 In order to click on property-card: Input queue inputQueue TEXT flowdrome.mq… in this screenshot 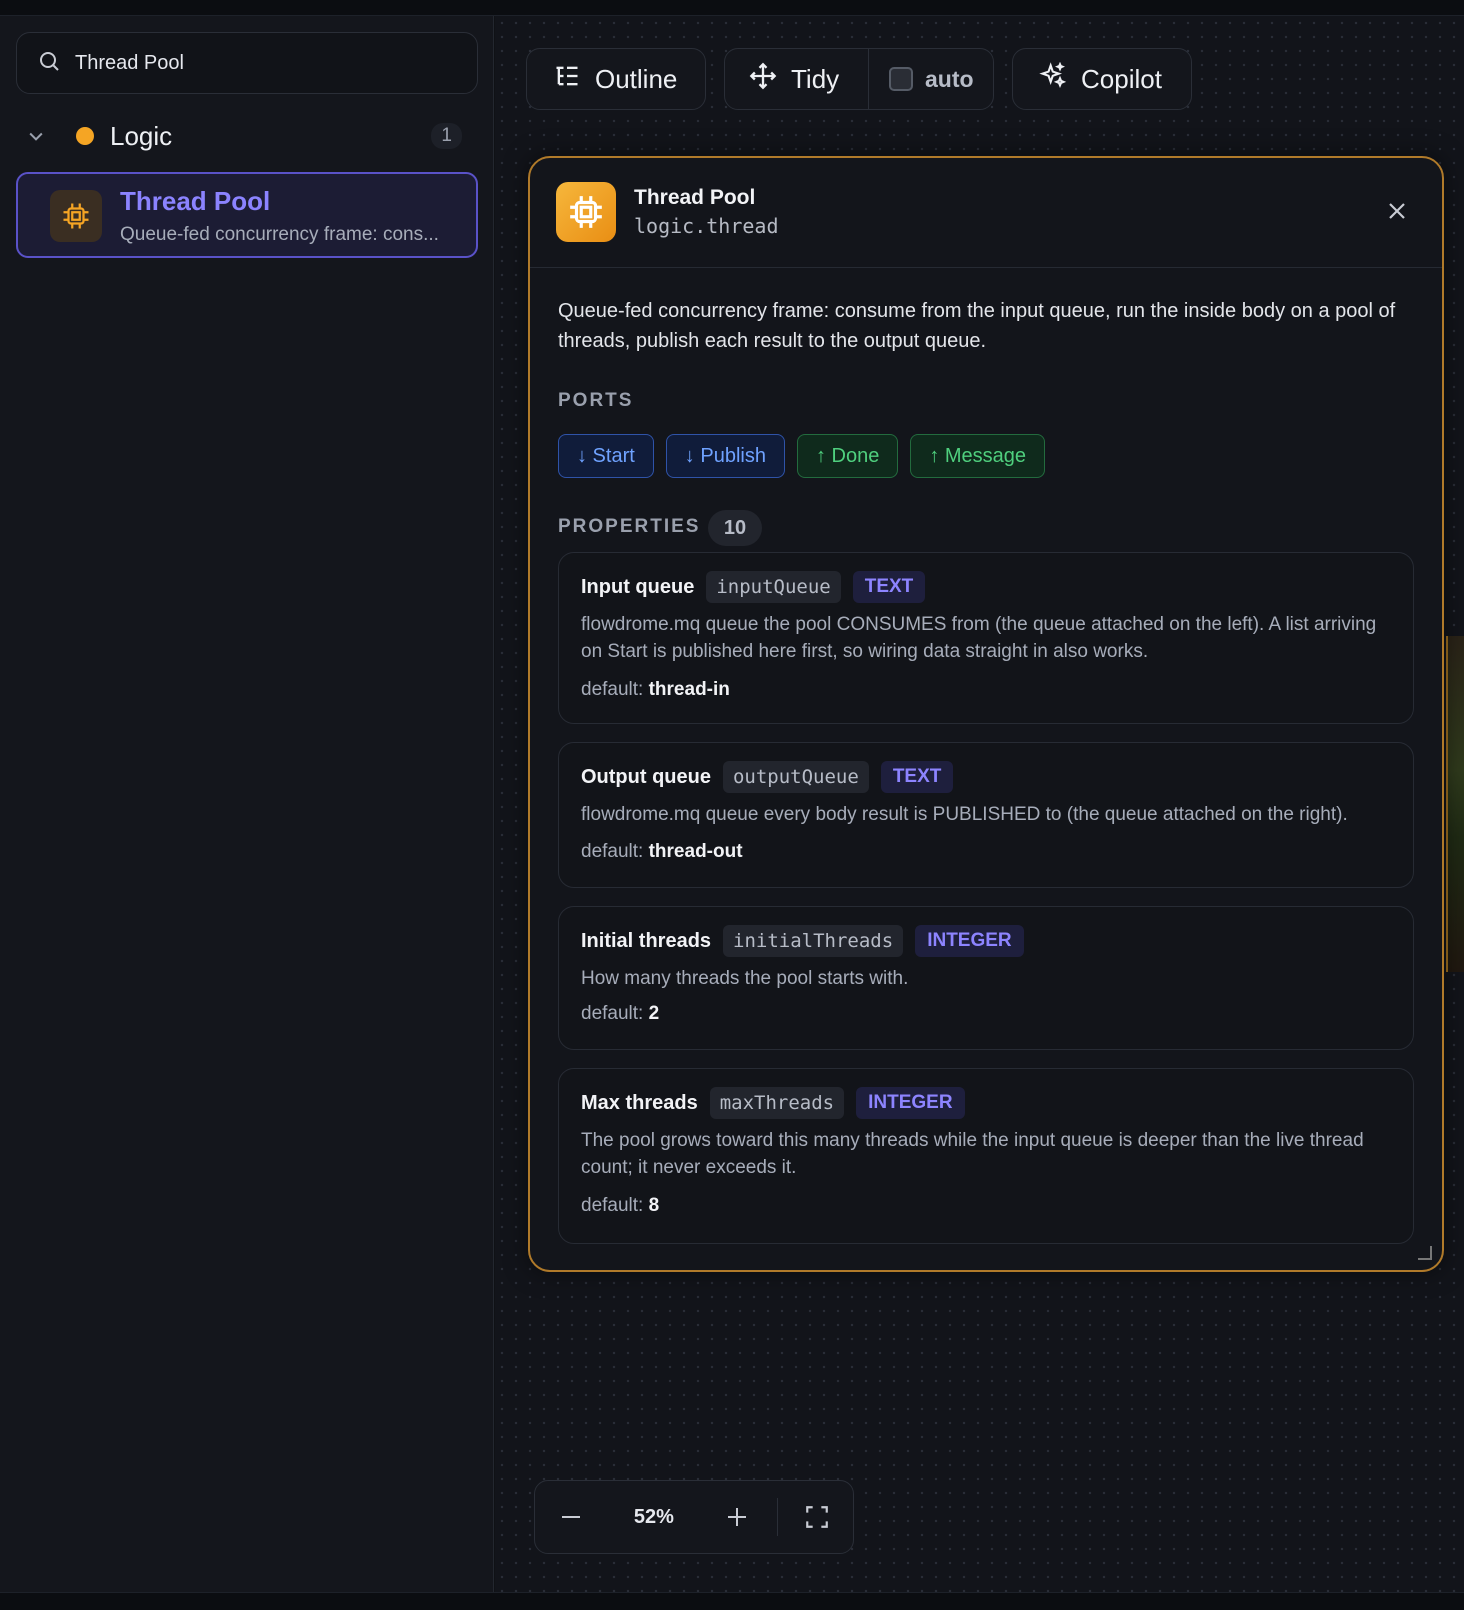, I will do `click(986, 638)`.